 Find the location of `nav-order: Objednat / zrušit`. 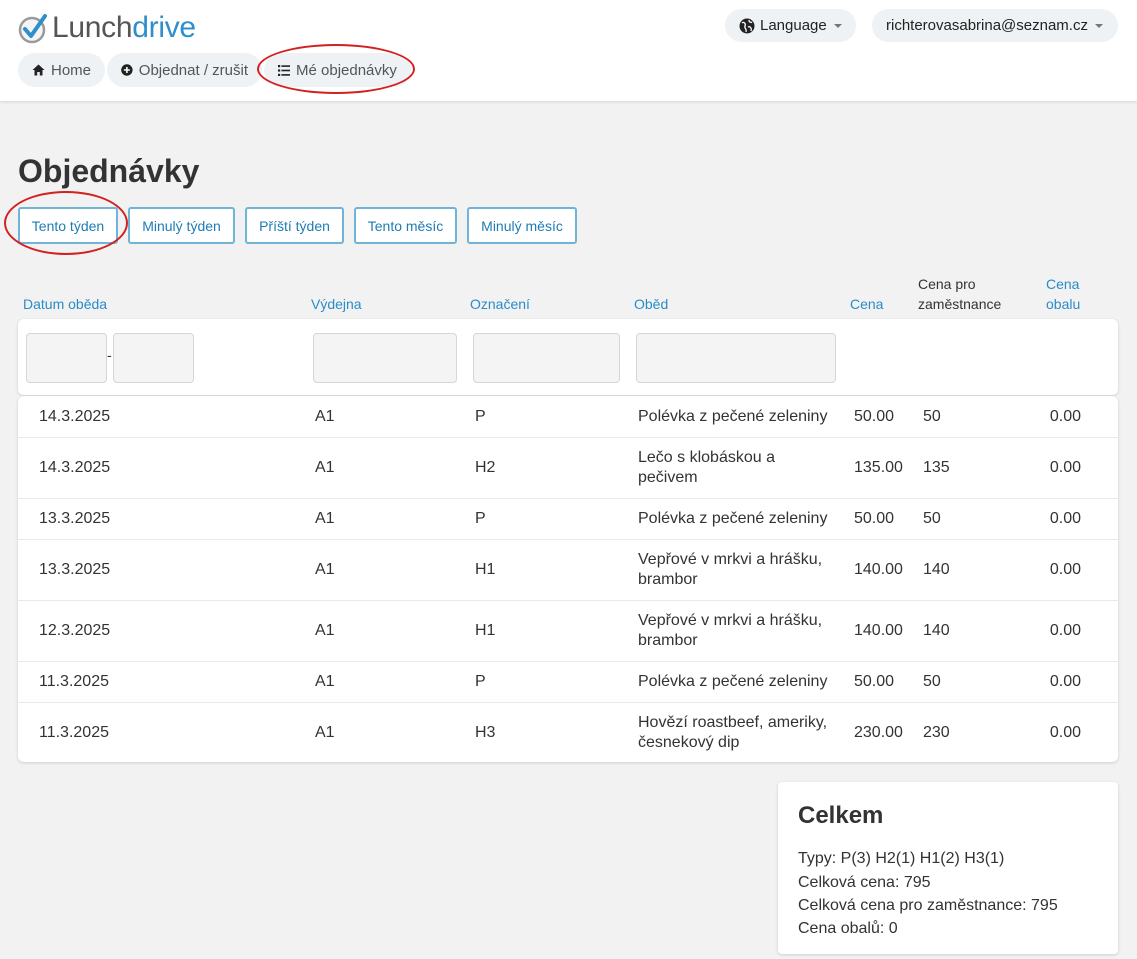

nav-order: Objednat / zrušit is located at coordinates (184, 70).